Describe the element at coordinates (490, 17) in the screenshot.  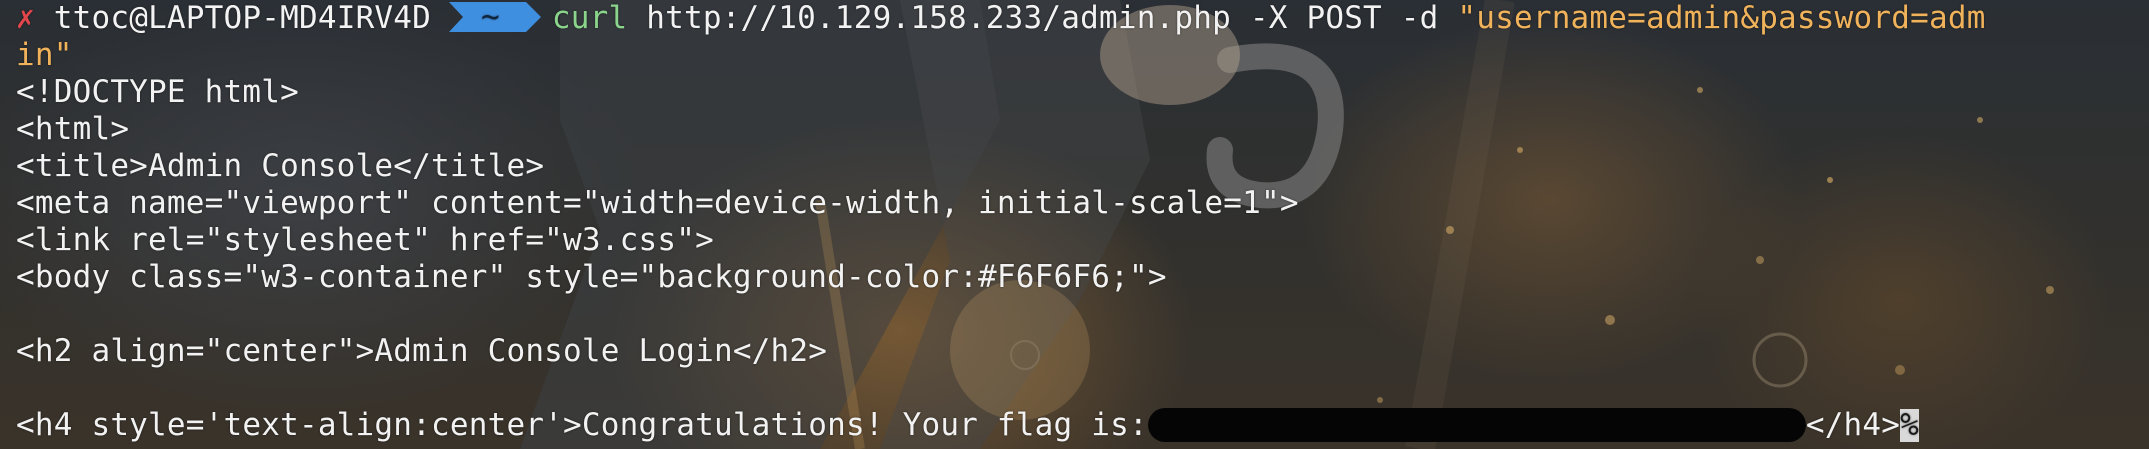
I see `directory-label: ~` at that location.